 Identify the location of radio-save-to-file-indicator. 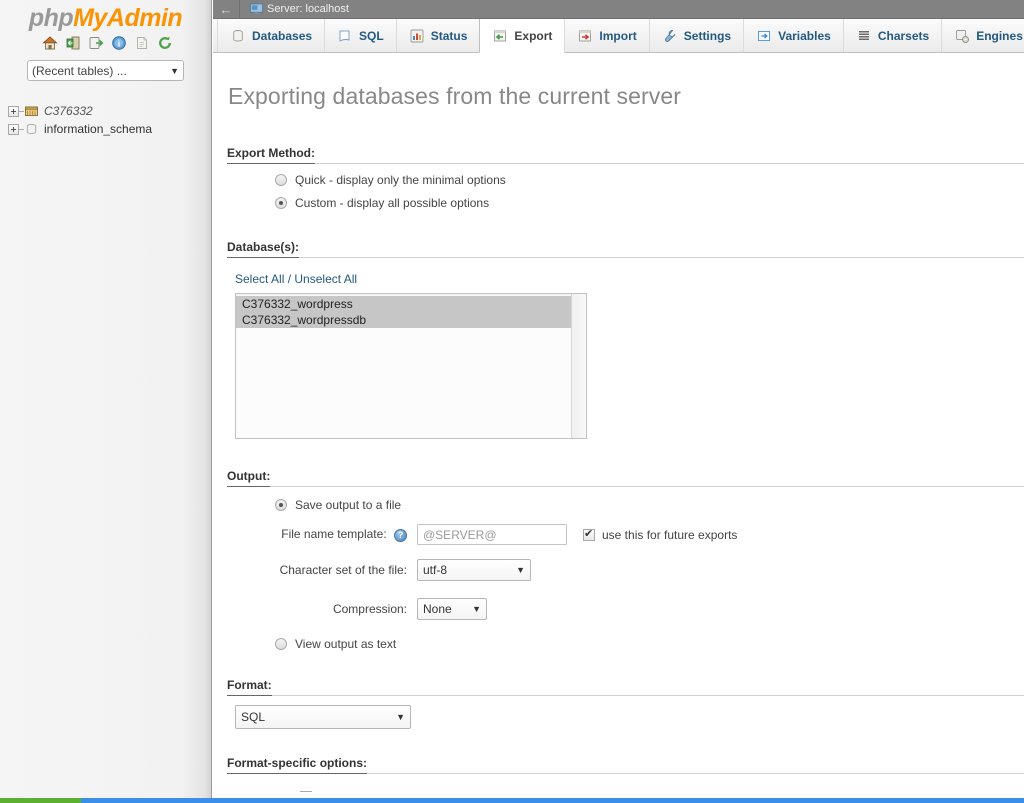
(281, 505).